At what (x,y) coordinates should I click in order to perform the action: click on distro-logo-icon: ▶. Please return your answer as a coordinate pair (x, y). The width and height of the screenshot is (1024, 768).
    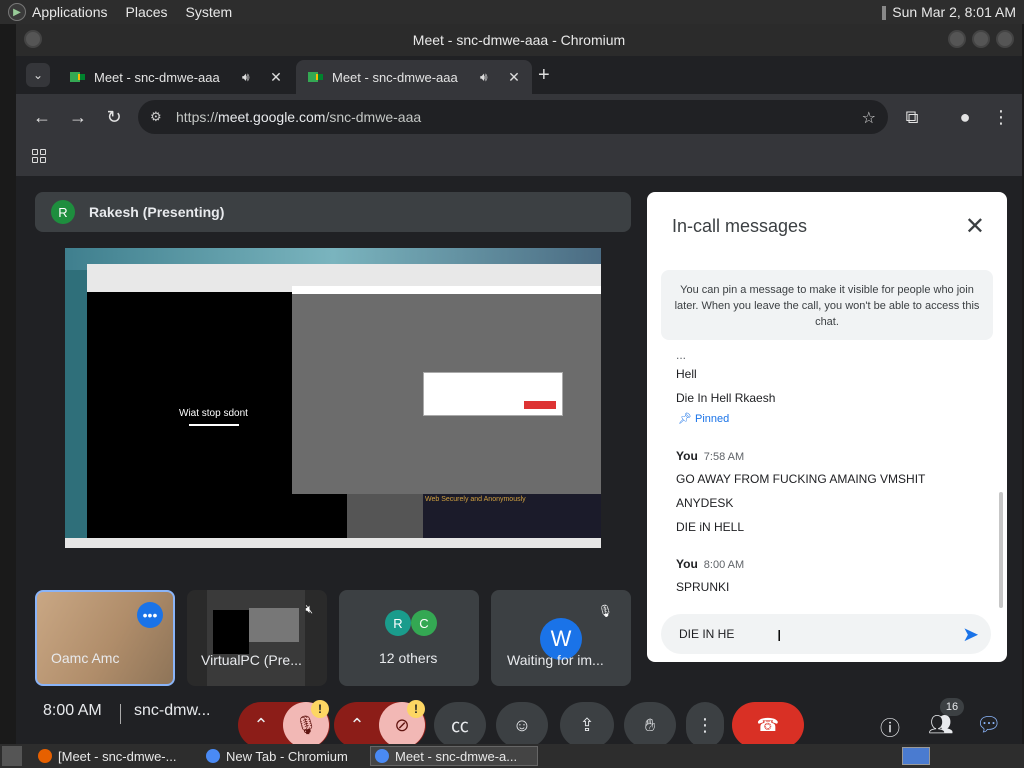
    Looking at the image, I should click on (17, 12).